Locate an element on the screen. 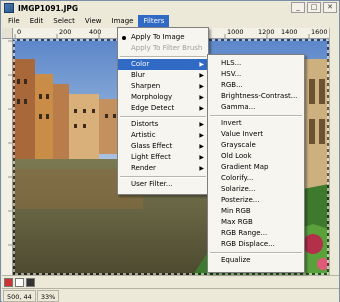  menu-select: Select is located at coordinates (64, 21).